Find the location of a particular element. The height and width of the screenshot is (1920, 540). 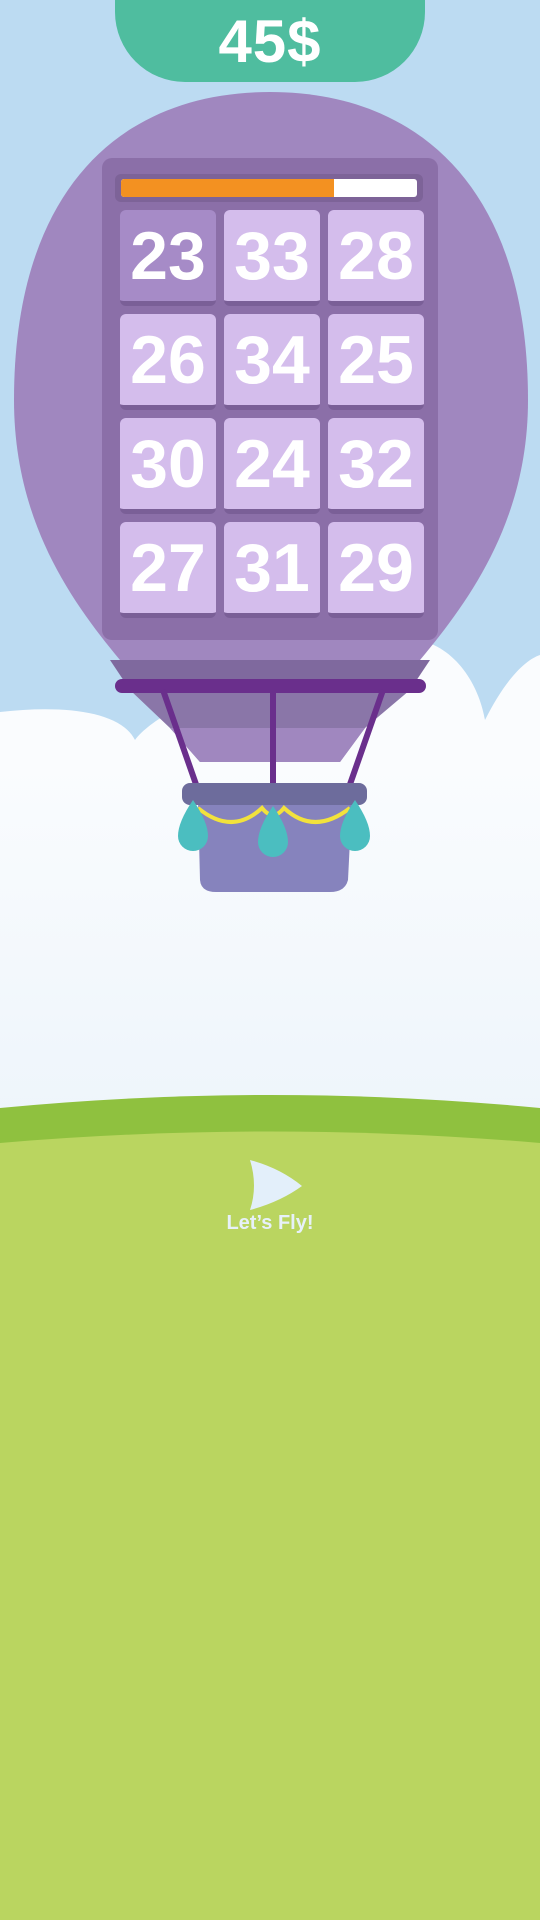

number-tile: 25 is located at coordinates (376, 362).